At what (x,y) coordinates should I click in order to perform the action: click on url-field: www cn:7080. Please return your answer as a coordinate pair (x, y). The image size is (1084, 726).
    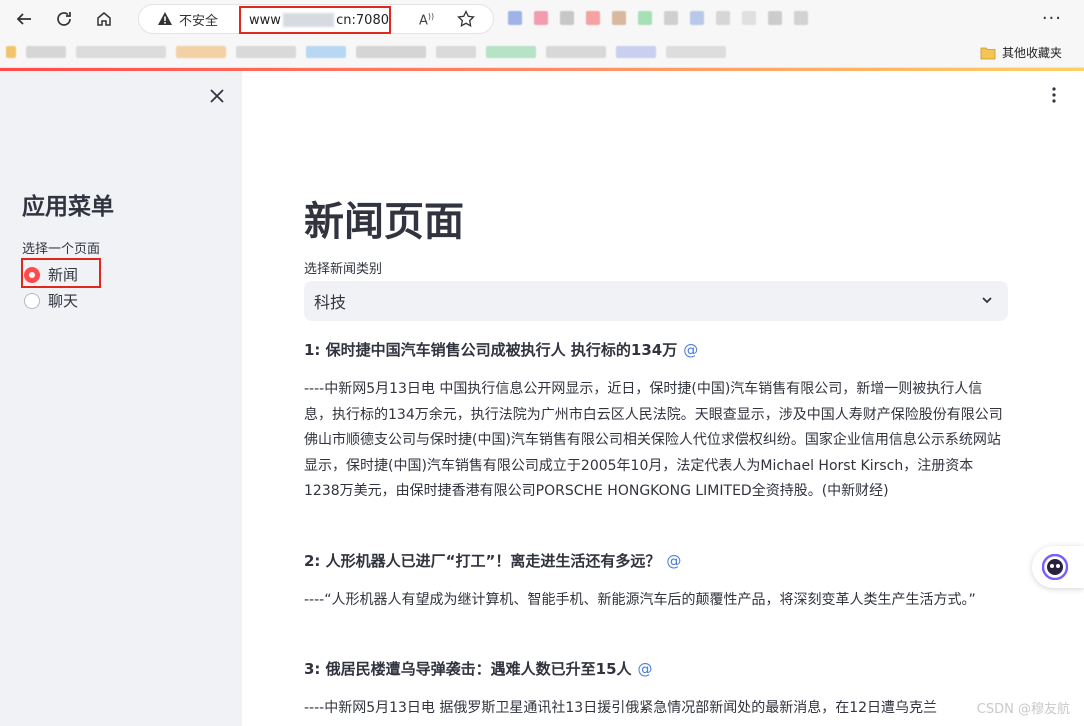
    Looking at the image, I should click on (315, 20).